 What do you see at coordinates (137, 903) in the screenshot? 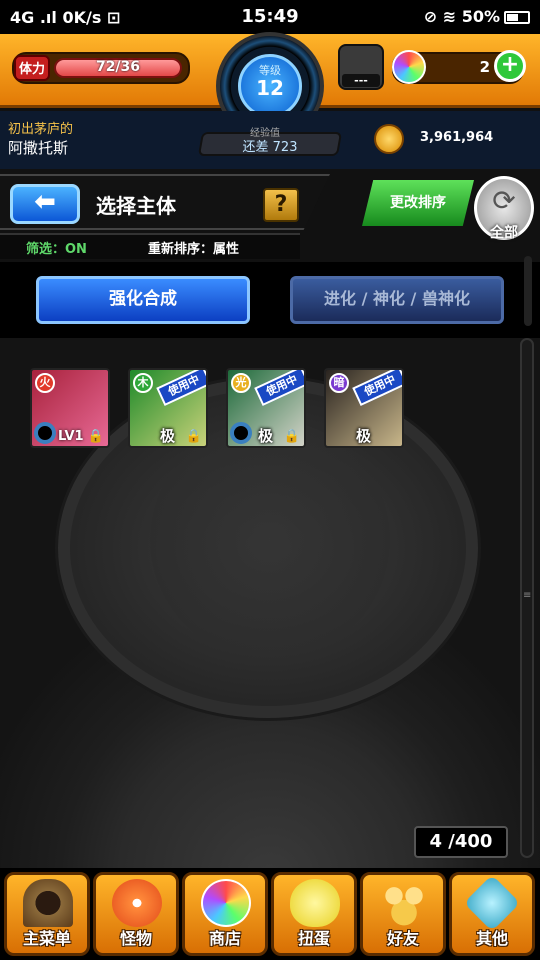
I see `monster-icon` at bounding box center [137, 903].